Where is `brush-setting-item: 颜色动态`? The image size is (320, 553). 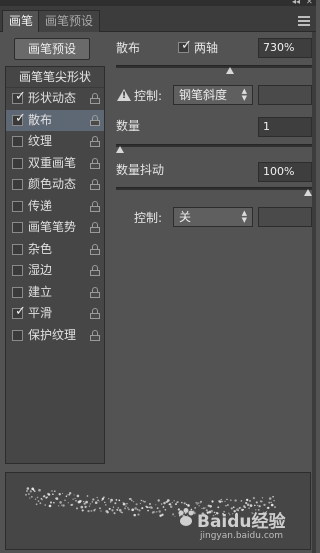
brush-setting-item: 颜色动态 is located at coordinates (55, 185).